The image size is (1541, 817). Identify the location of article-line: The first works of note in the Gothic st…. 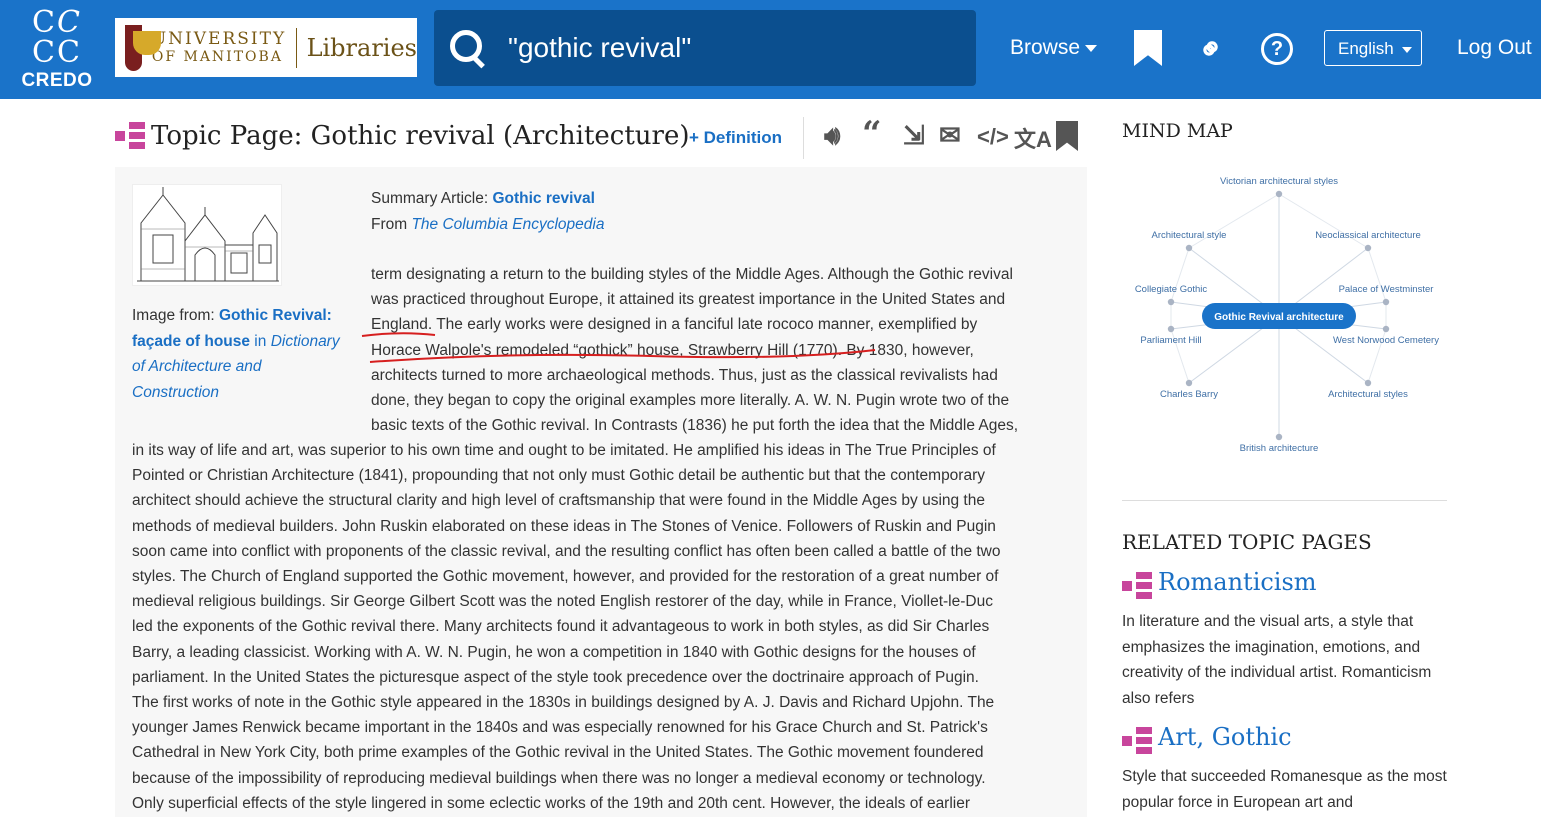
(604, 702).